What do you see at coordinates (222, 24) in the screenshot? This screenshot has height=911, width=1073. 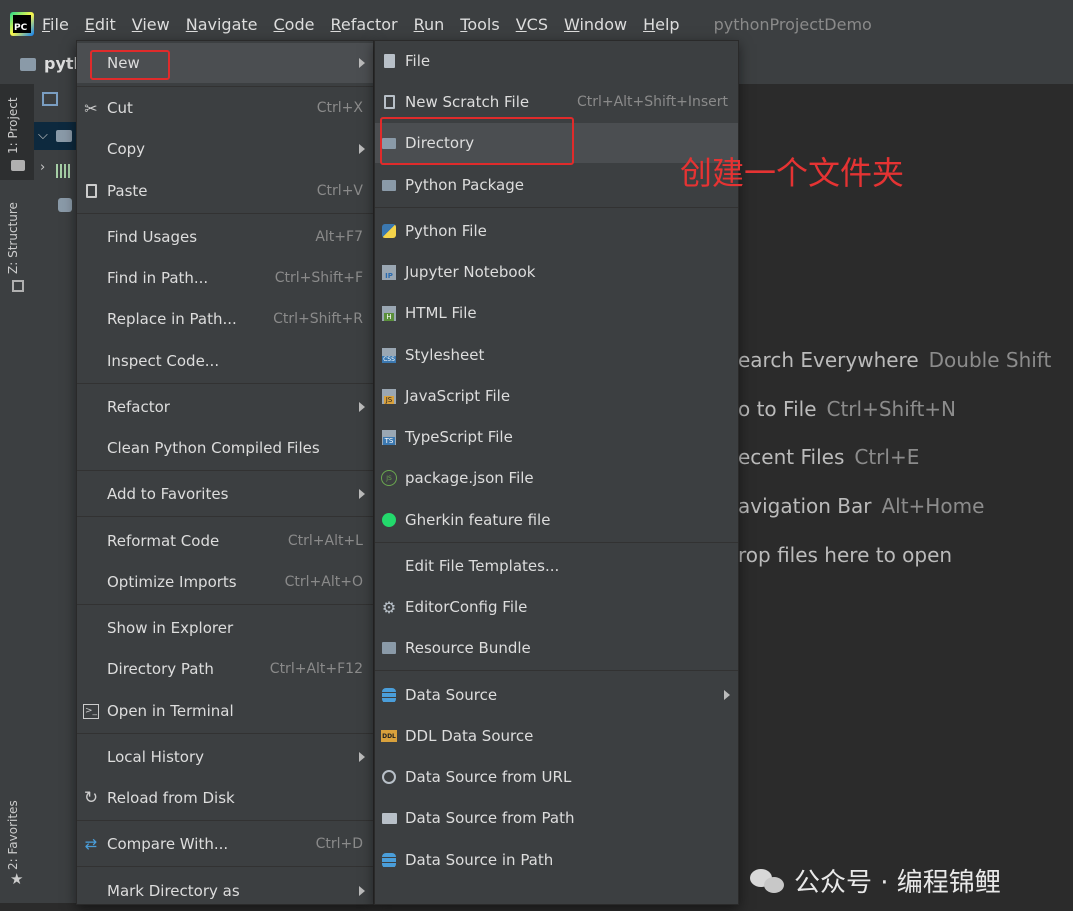 I see `menu-navigate: Navigate` at bounding box center [222, 24].